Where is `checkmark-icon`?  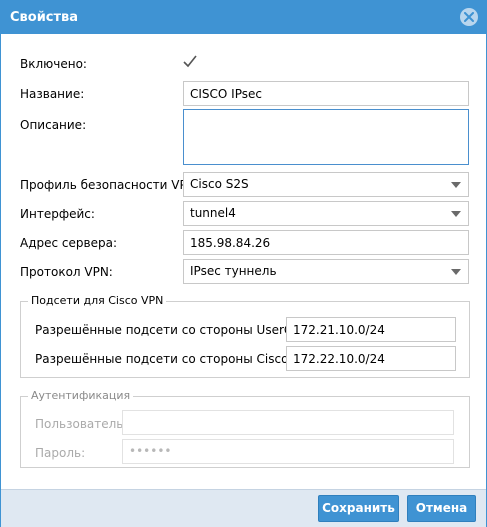 checkmark-icon is located at coordinates (190, 61).